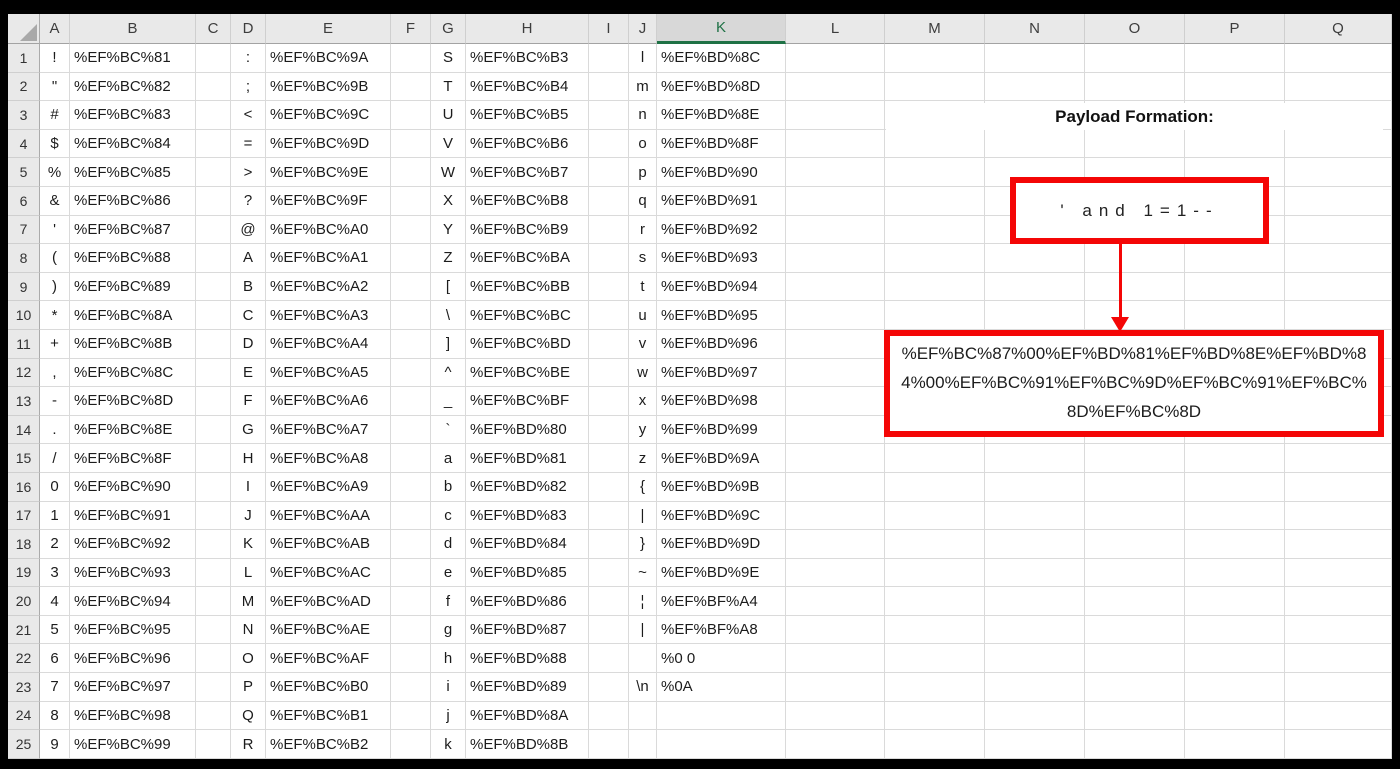  I want to click on cell-Q8, so click(1338, 258).